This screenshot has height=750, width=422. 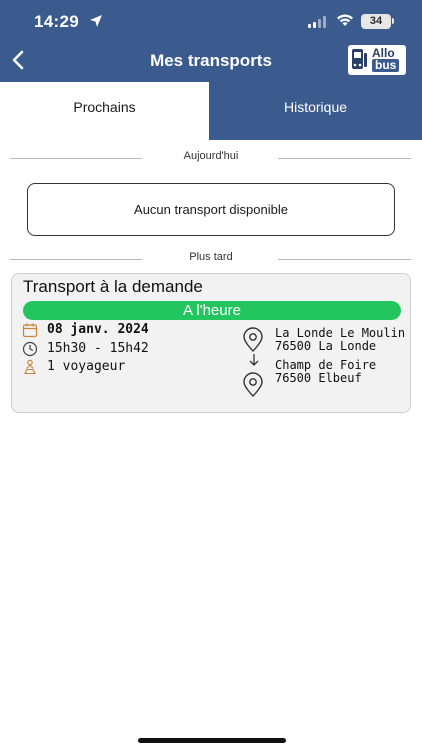 I want to click on section-divider-later: Plus tard, so click(x=211, y=259).